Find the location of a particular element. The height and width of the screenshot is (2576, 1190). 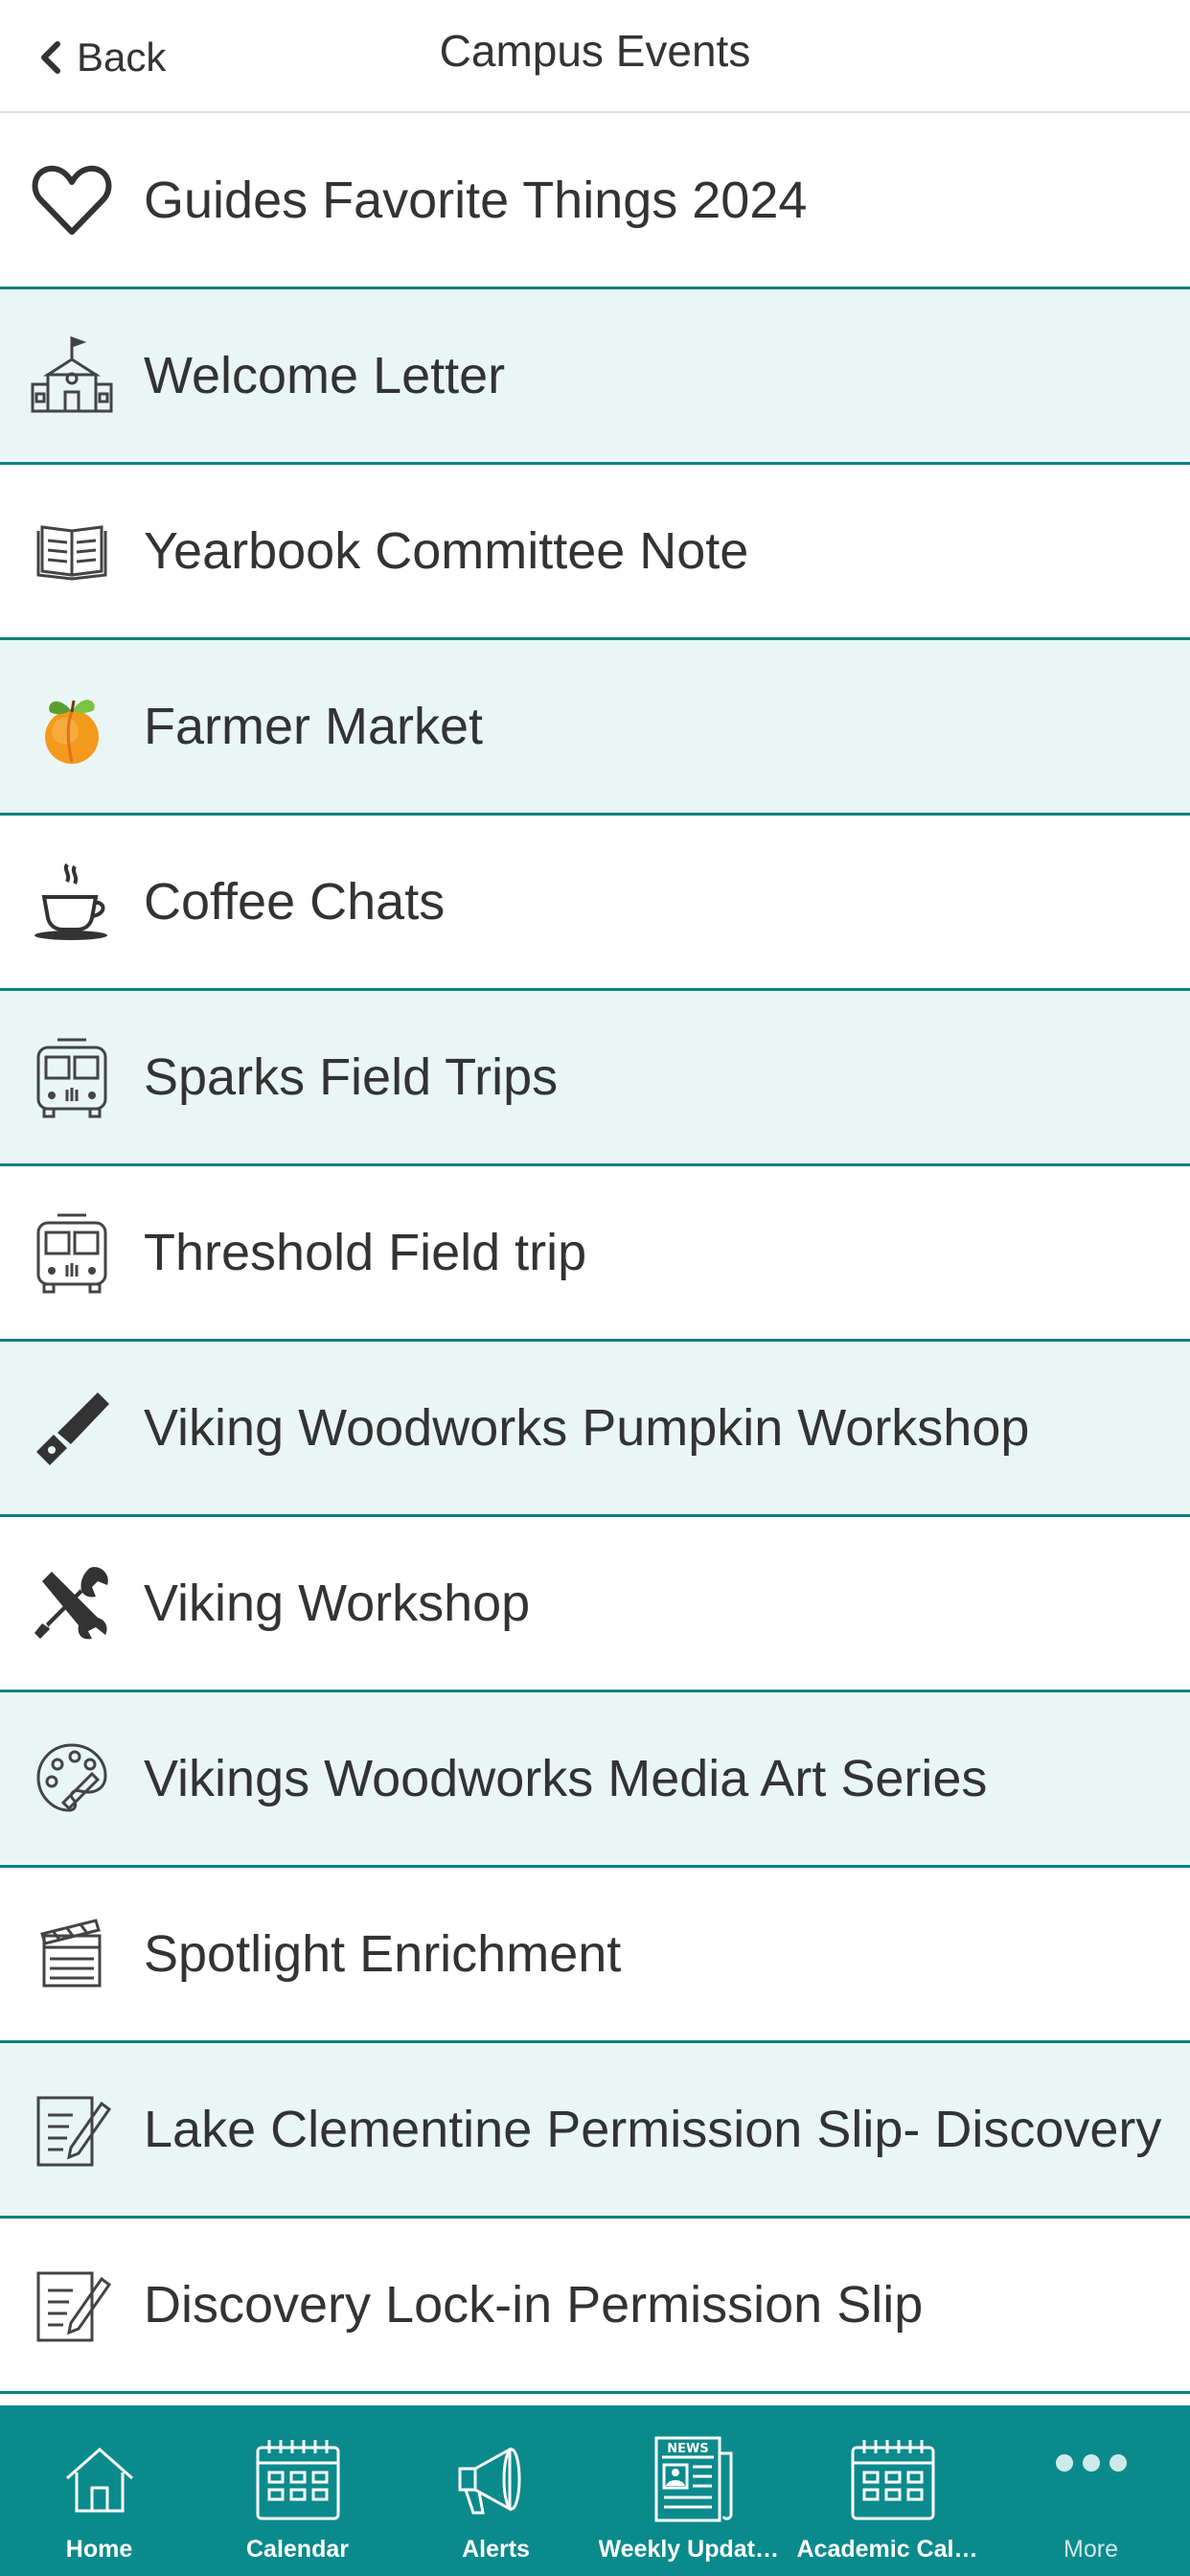

list-item-label: Yearbook Committee Note is located at coordinates (447, 551).